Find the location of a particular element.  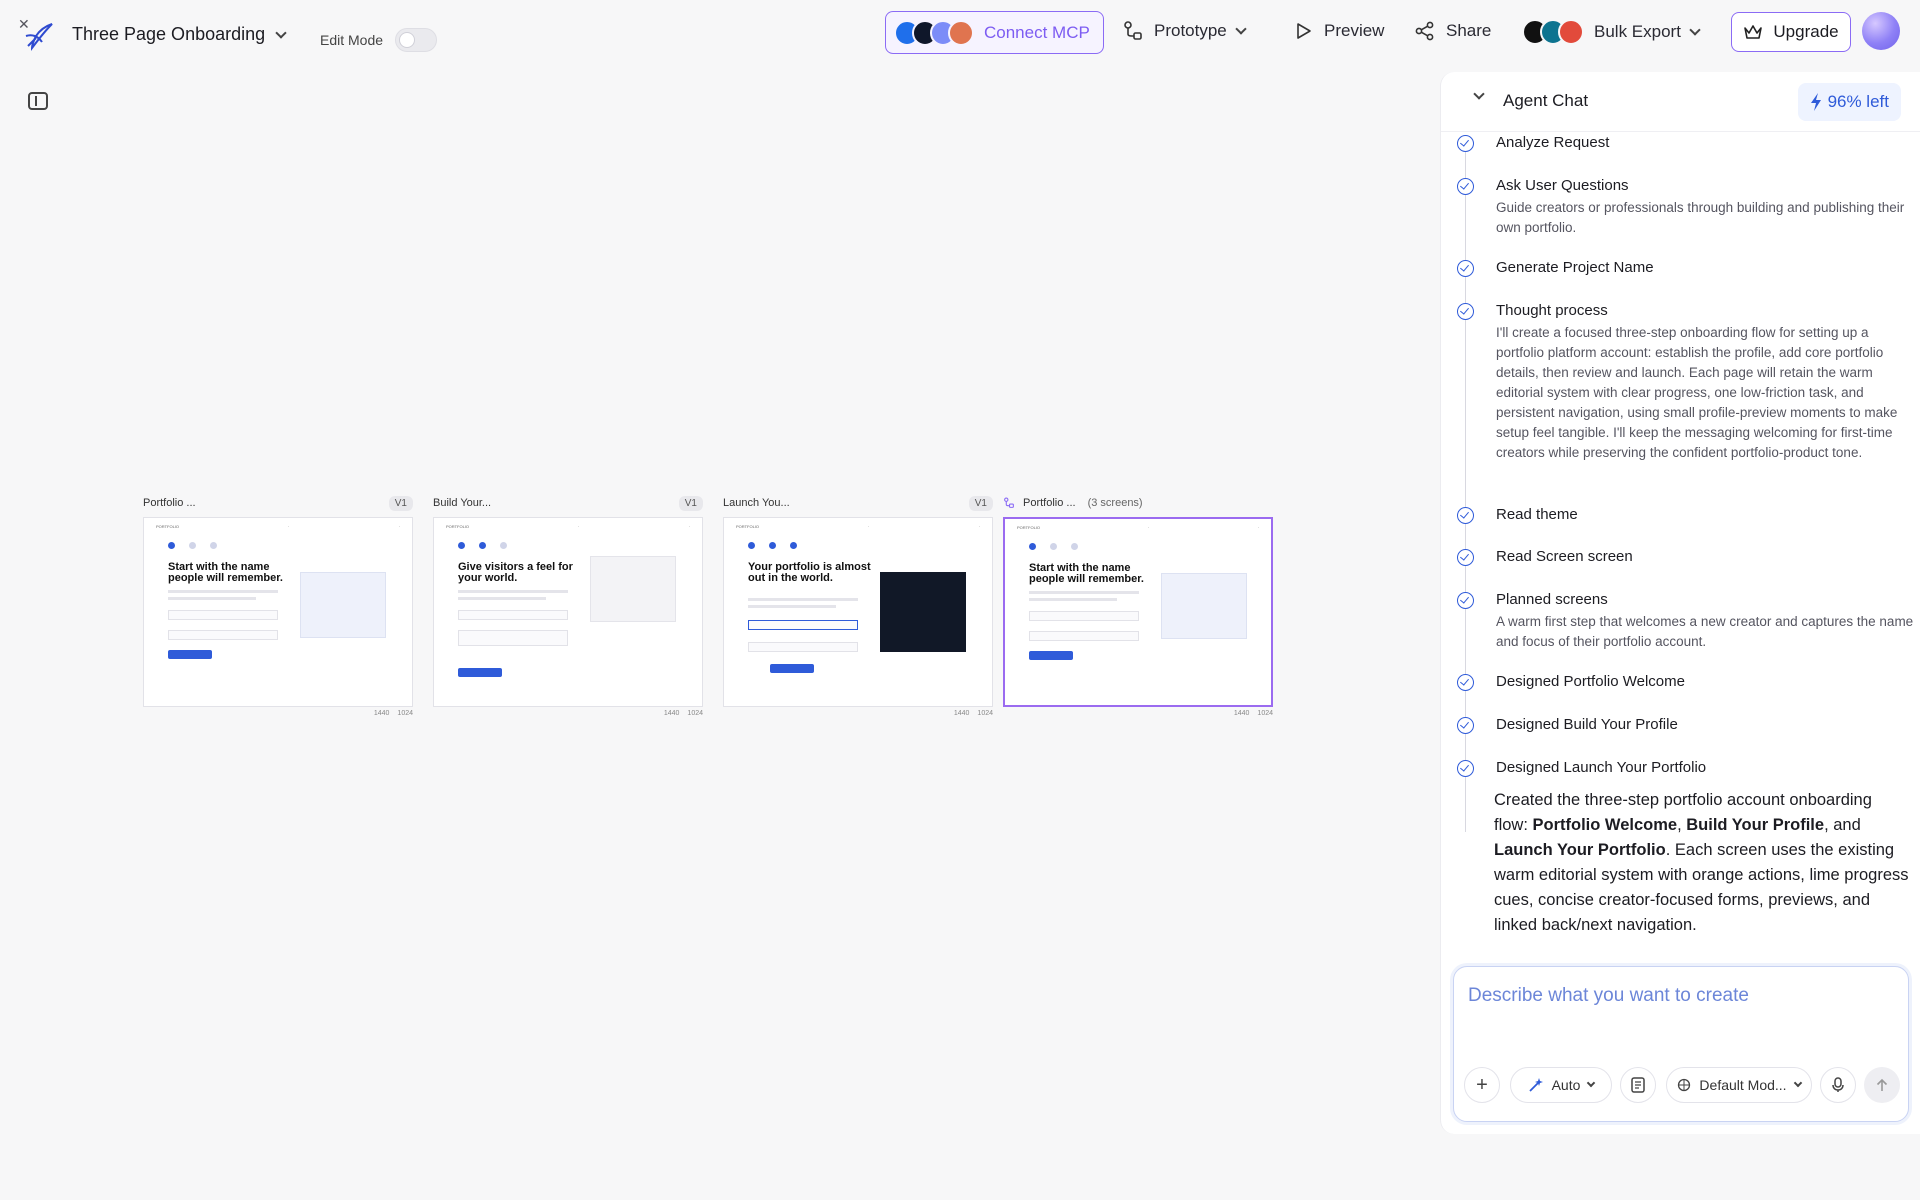

edit-mode-toggle is located at coordinates (416, 40).